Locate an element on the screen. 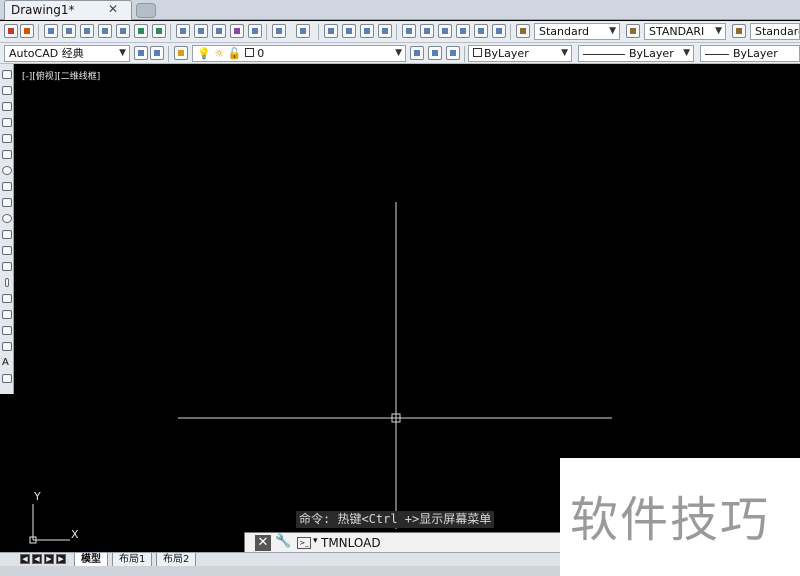 The height and width of the screenshot is (576, 800). redo-icon is located at coordinates (303, 31).